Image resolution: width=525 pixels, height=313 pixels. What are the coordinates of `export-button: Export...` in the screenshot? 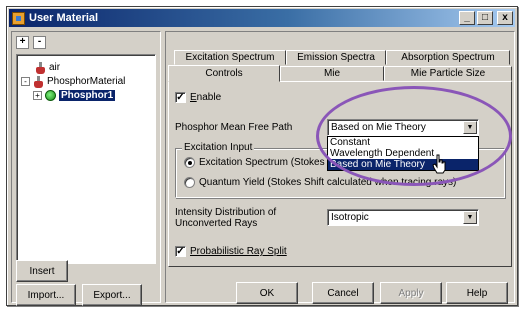 It's located at (112, 295).